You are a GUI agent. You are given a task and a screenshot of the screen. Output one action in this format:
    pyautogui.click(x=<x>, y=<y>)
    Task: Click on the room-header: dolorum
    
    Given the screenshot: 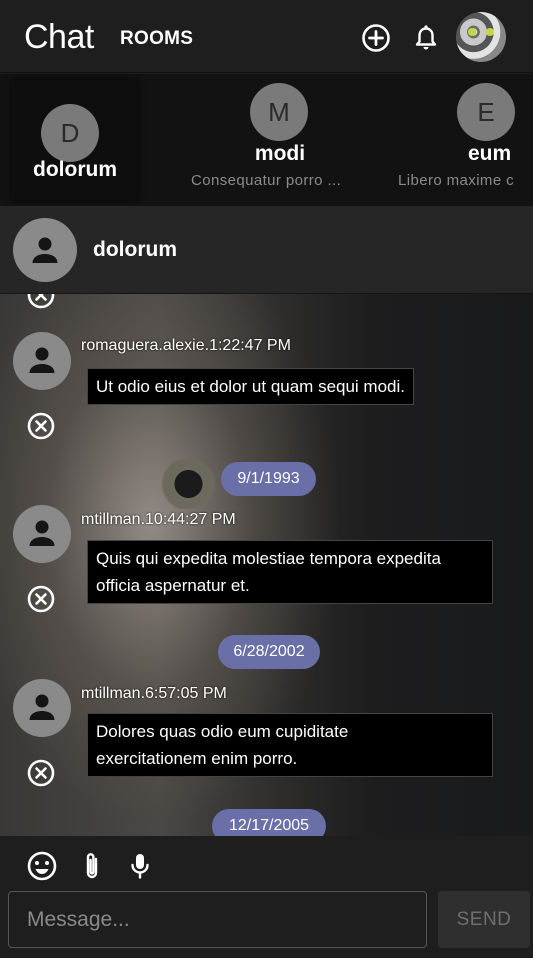 What is the action you would take?
    pyautogui.click(x=266, y=250)
    